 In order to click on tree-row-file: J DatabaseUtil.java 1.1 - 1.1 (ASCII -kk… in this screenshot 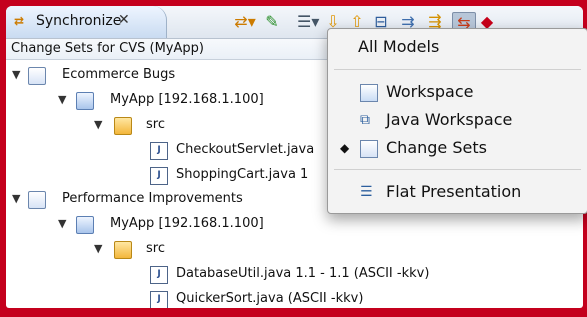, I will do `click(294, 274)`.